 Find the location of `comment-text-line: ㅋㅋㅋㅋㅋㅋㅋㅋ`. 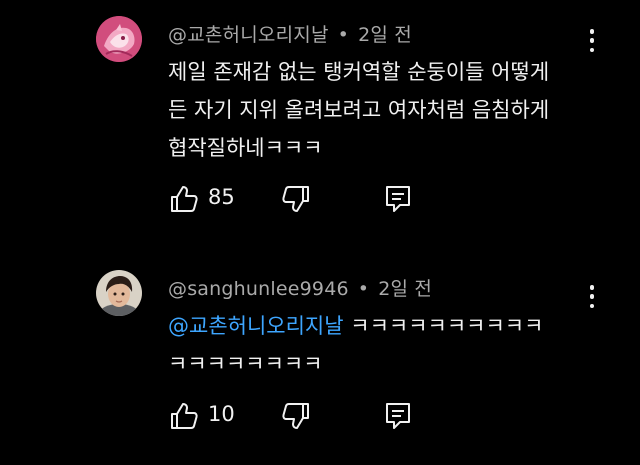

comment-text-line: ㅋㅋㅋㅋㅋㅋㅋㅋ is located at coordinates (245, 364).